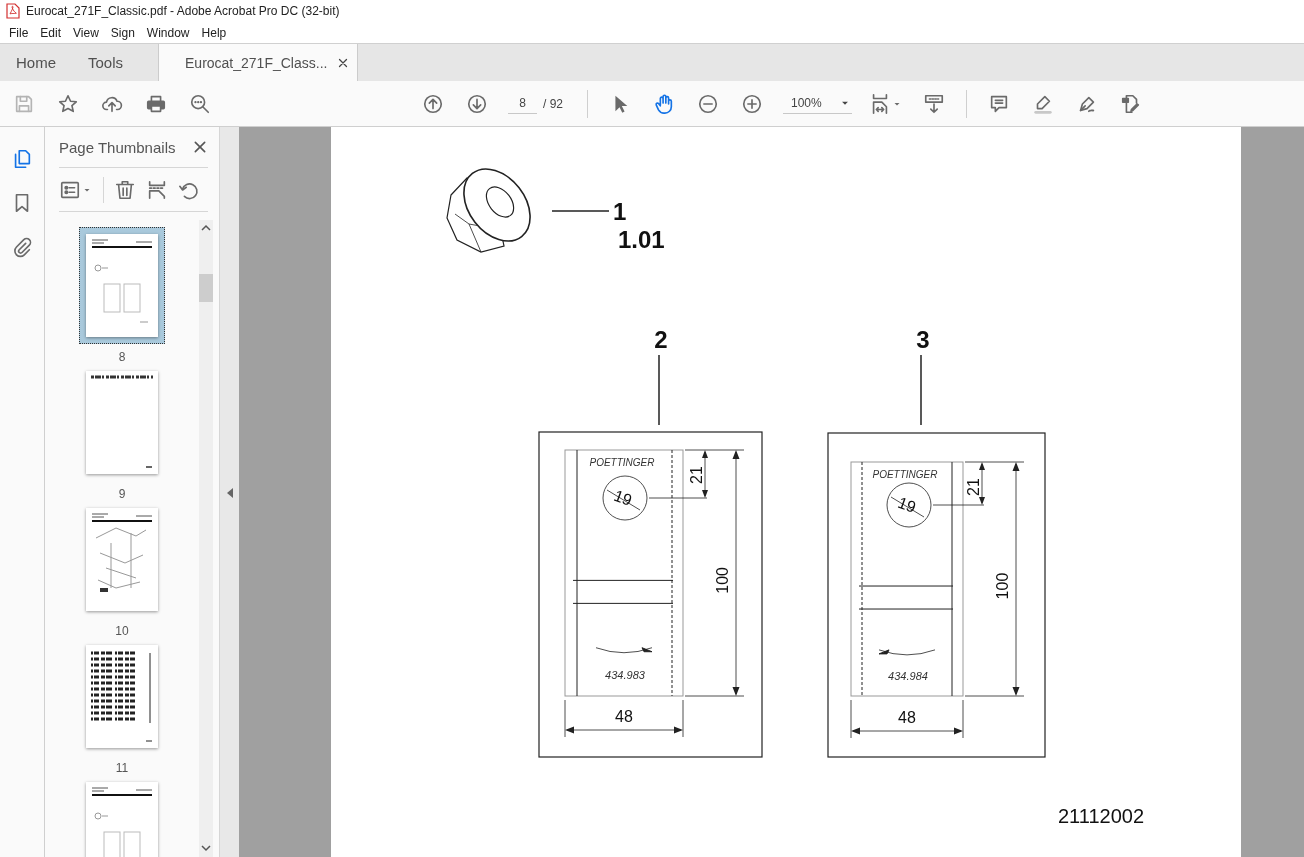 The height and width of the screenshot is (857, 1304). What do you see at coordinates (13, 11) in the screenshot?
I see `pdf-file-icon` at bounding box center [13, 11].